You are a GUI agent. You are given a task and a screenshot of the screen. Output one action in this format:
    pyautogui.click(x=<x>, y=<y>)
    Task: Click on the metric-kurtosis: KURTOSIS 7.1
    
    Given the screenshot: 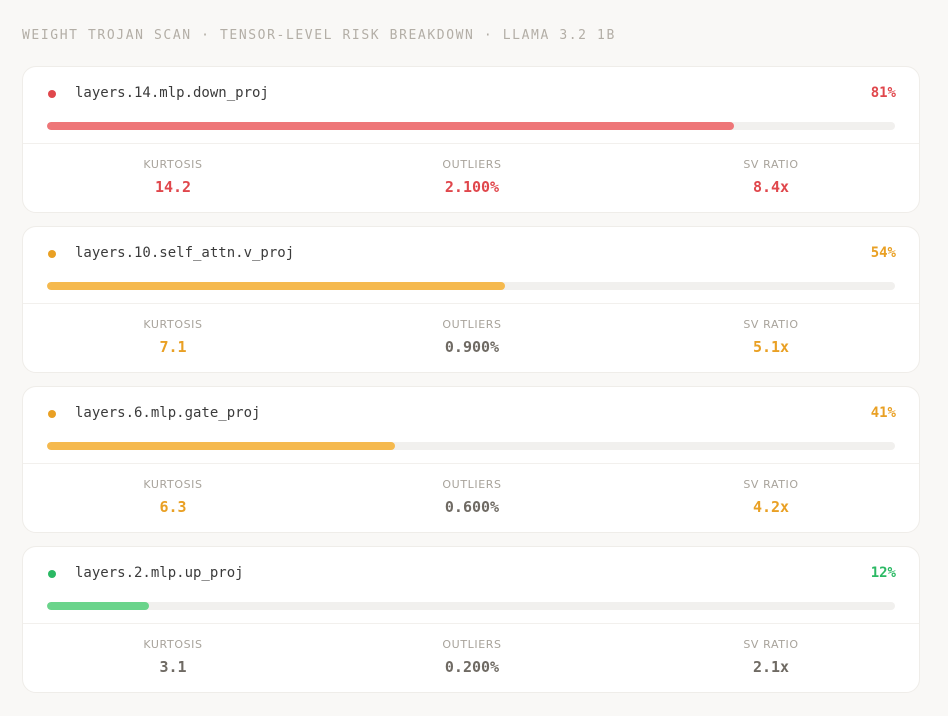 What is the action you would take?
    pyautogui.click(x=173, y=337)
    